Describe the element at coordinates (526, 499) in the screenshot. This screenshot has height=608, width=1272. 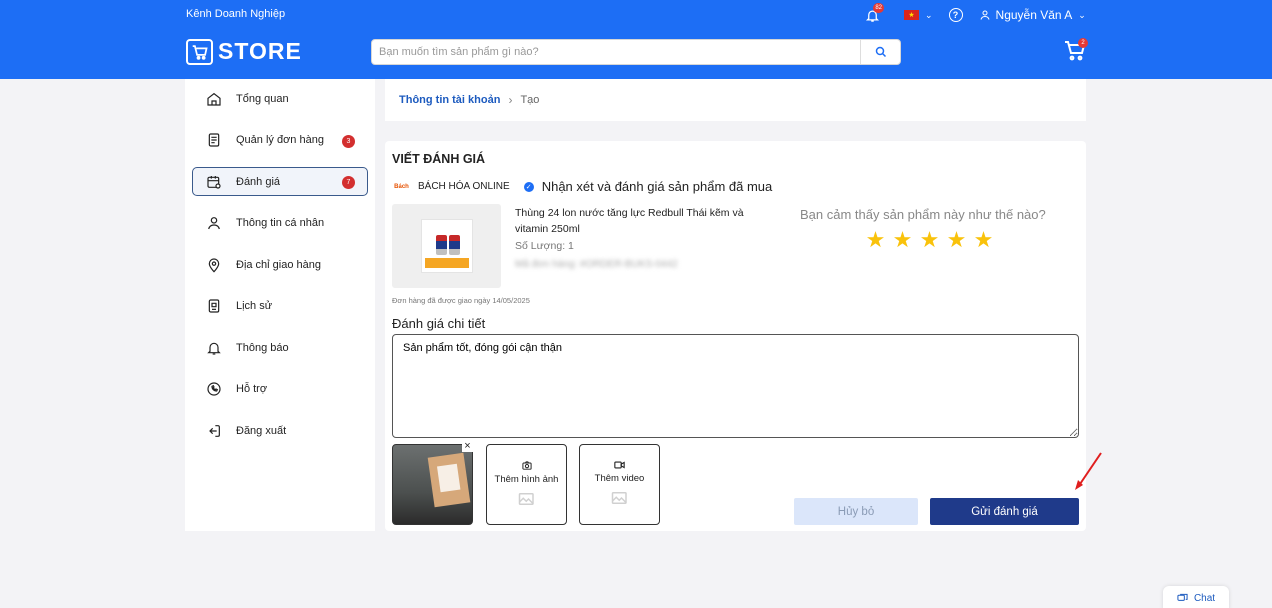
I see `image-placeholder-icon` at that location.